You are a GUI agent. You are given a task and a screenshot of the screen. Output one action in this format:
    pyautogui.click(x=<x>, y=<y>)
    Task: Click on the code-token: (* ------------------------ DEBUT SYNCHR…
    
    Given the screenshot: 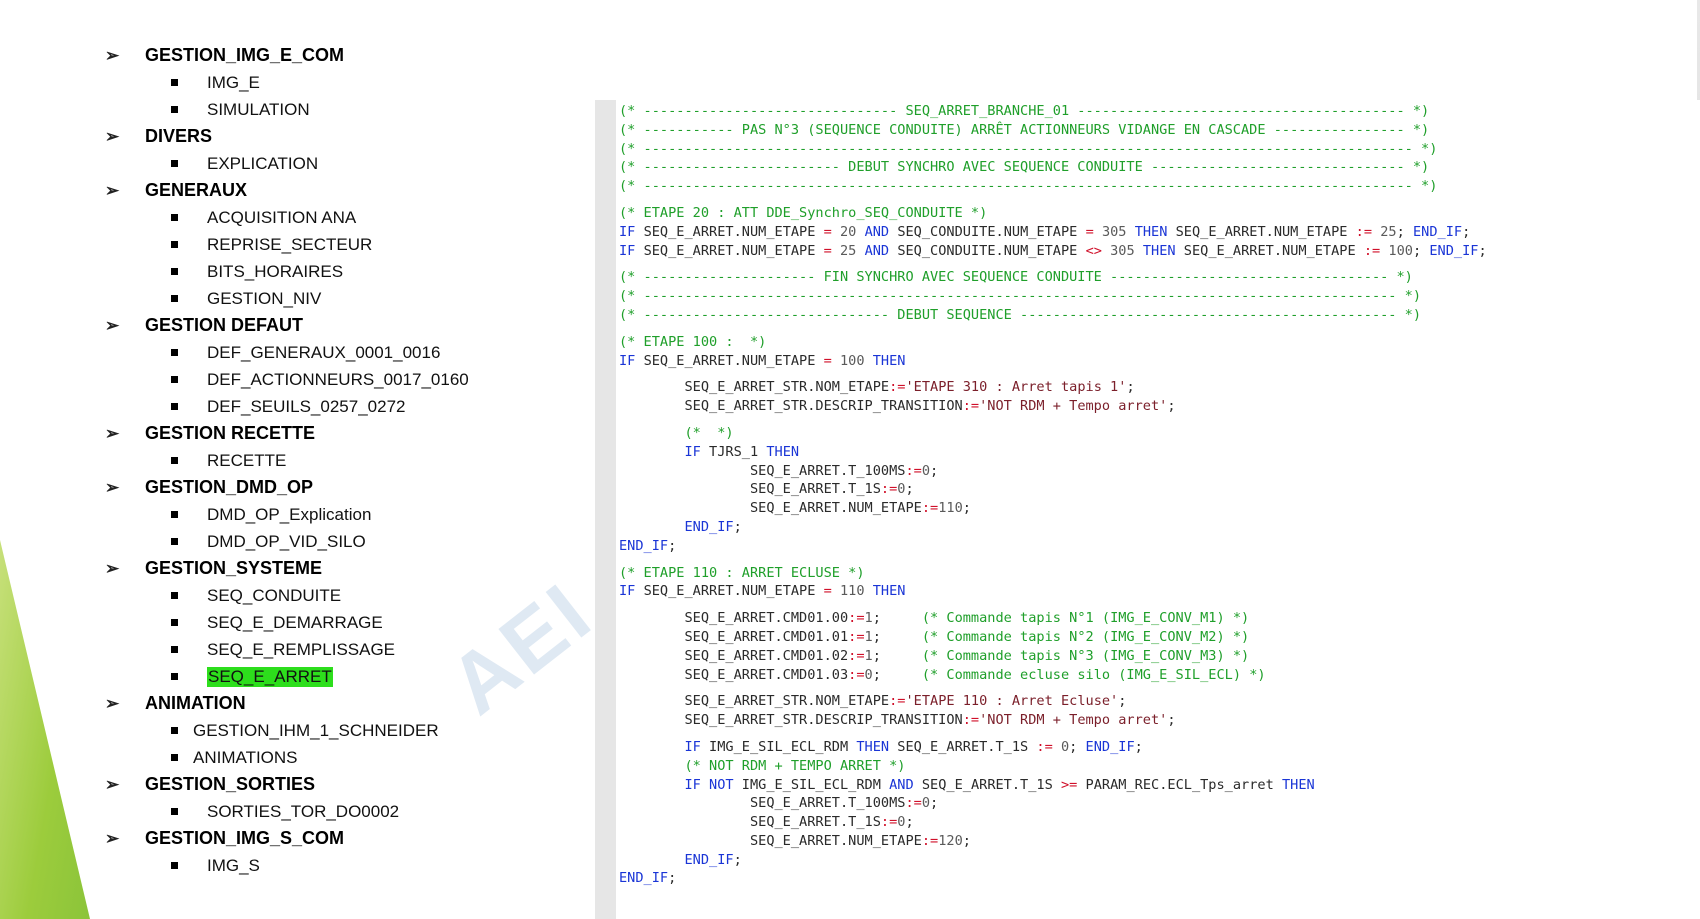 What is the action you would take?
    pyautogui.click(x=1024, y=167)
    